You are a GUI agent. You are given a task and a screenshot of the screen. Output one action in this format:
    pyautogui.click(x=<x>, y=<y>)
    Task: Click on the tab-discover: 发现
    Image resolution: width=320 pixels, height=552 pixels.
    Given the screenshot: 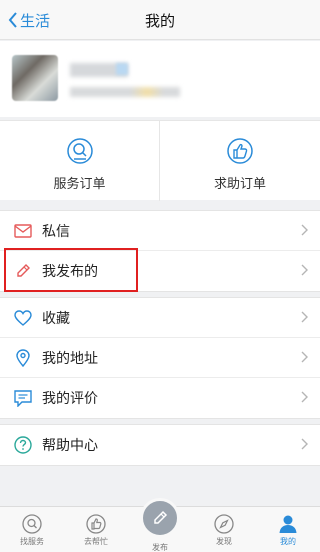 What is the action you would take?
    pyautogui.click(x=224, y=529)
    